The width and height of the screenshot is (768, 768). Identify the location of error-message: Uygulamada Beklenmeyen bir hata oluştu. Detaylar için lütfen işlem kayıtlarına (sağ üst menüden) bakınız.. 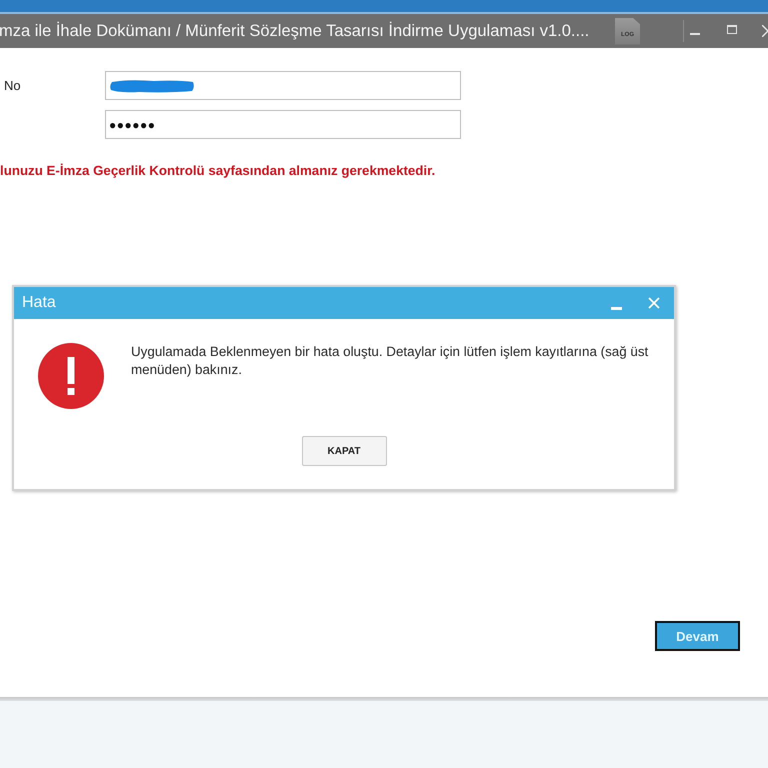
(390, 361).